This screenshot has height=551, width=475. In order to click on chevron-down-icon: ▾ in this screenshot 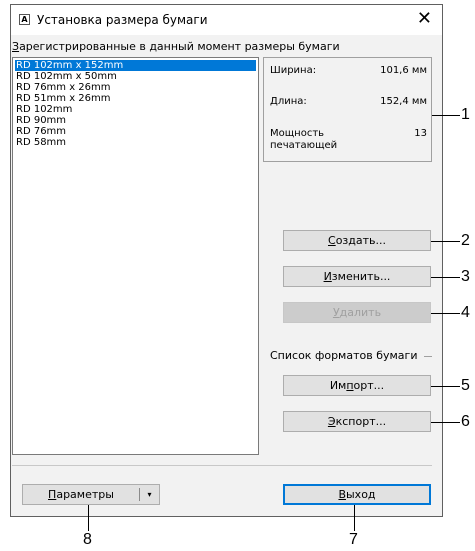, I will do `click(149, 494)`.